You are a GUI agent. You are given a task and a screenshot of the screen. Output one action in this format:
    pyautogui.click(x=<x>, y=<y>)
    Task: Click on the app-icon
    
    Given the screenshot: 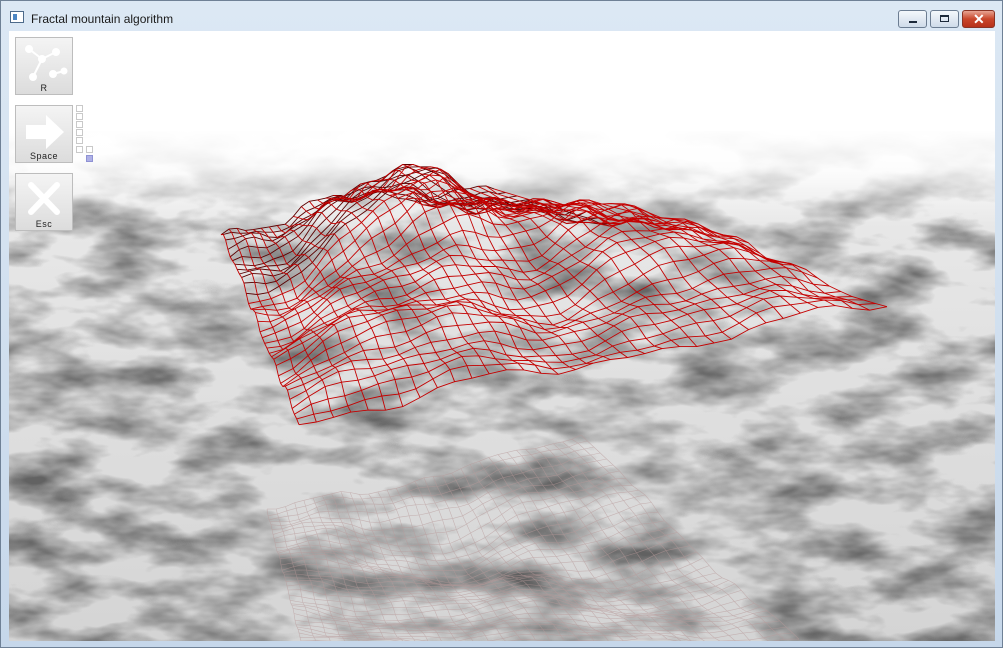 What is the action you would take?
    pyautogui.click(x=17, y=17)
    